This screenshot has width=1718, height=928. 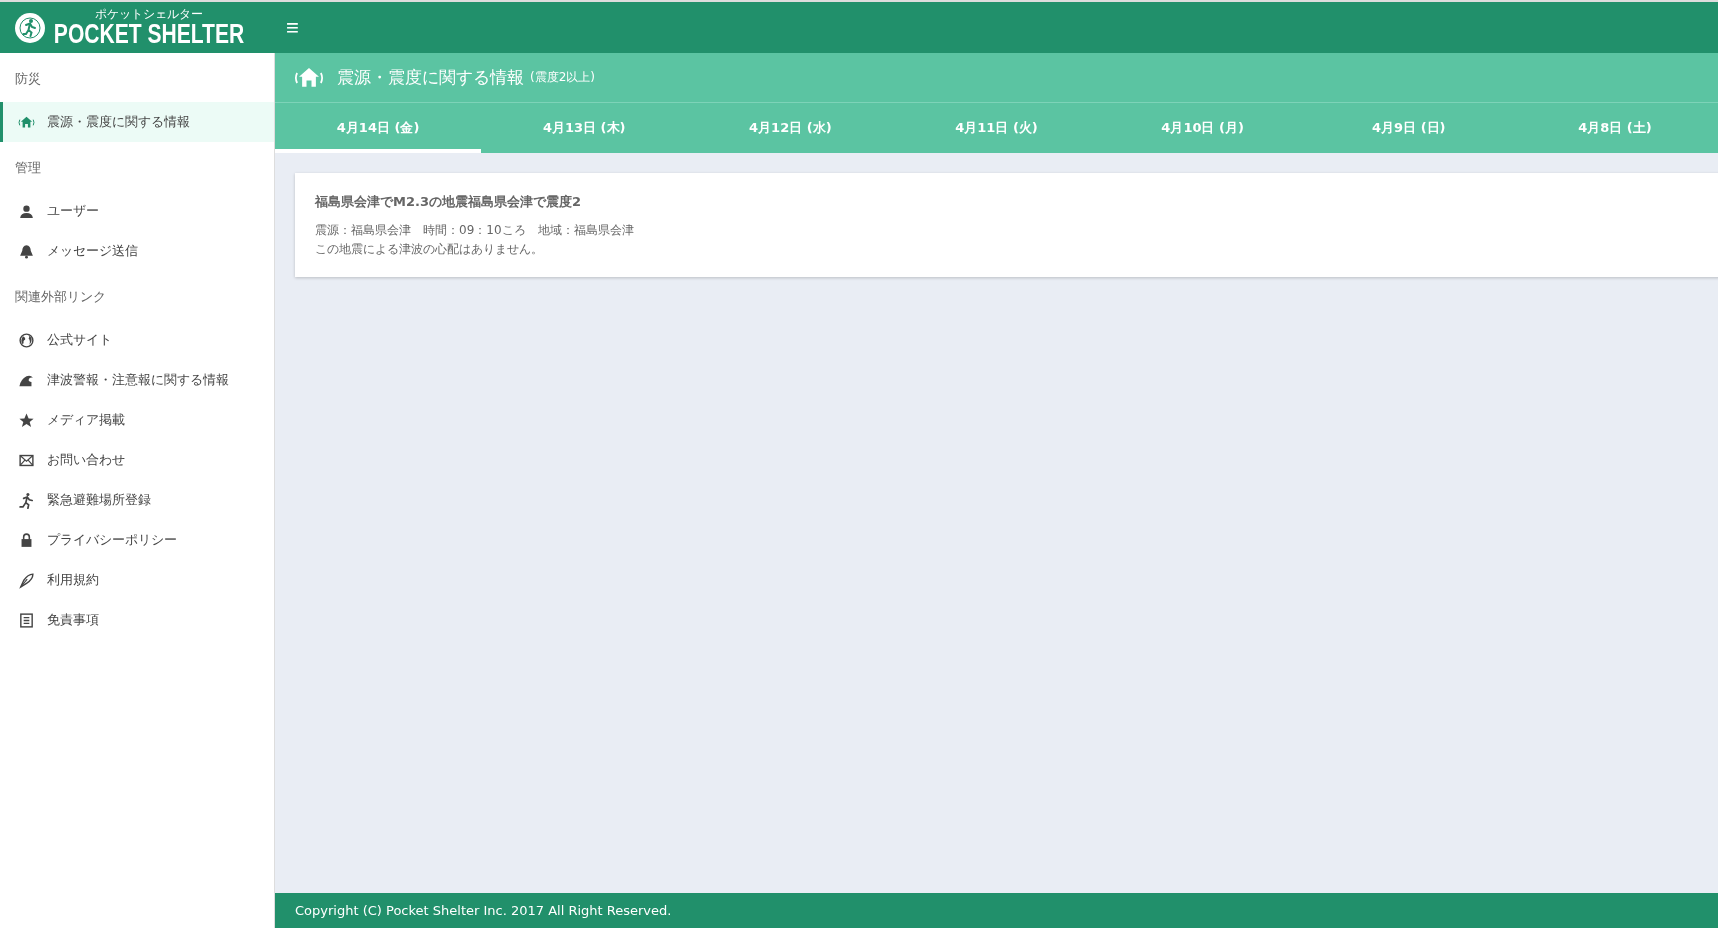 I want to click on menu-button: ≡, so click(x=292, y=27).